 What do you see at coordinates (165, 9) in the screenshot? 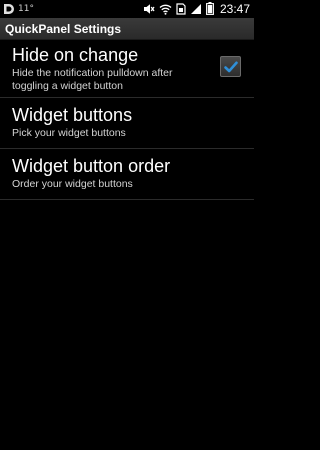
I see `wifi-icon` at bounding box center [165, 9].